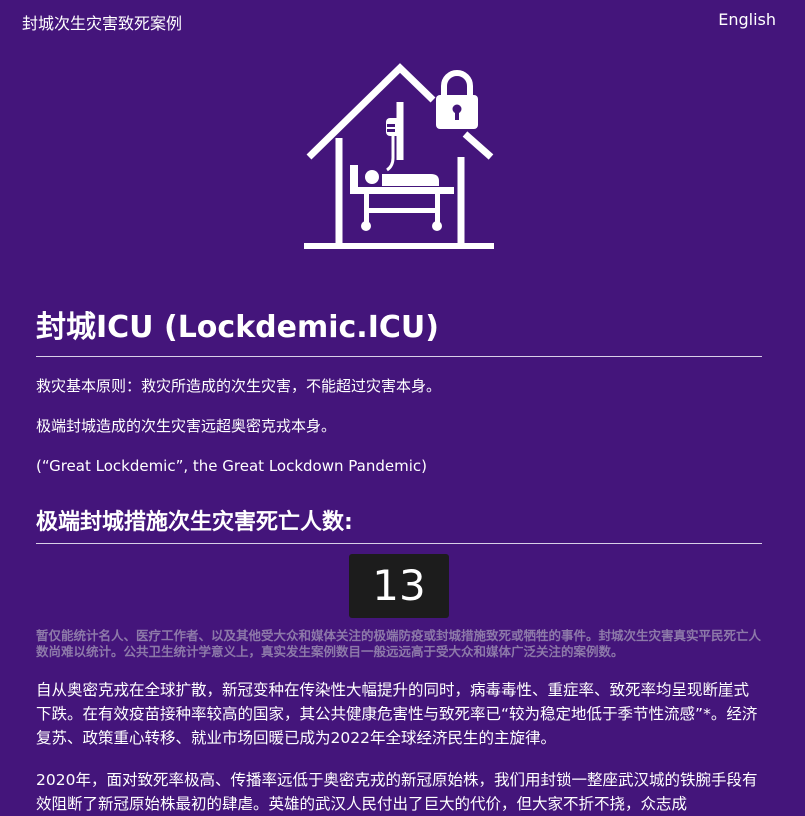 The height and width of the screenshot is (816, 805). Describe the element at coordinates (747, 19) in the screenshot. I see `language-switch-link: English` at that location.